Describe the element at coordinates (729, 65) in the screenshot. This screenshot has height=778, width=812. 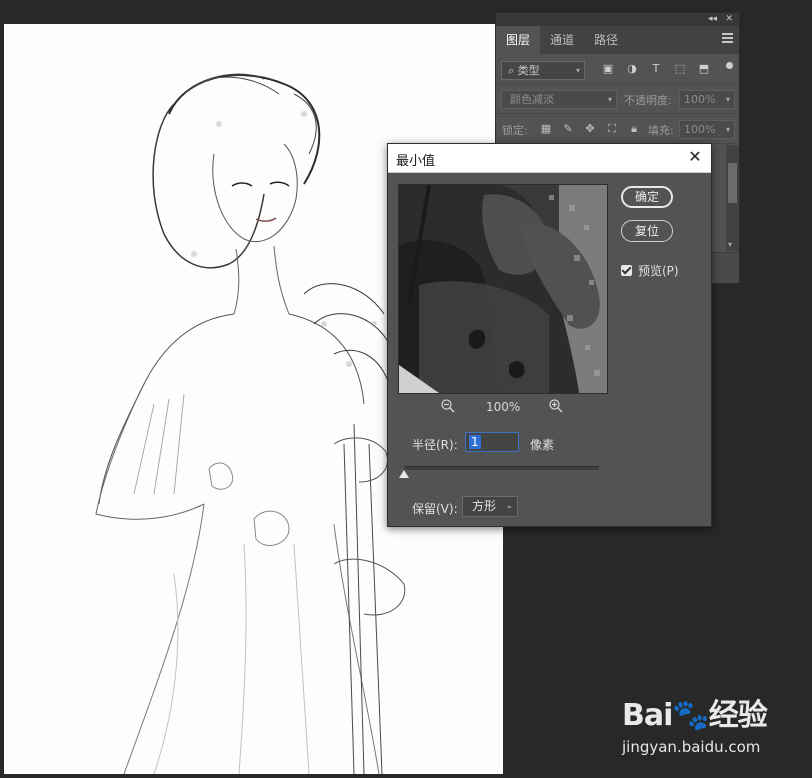
I see `filter-toggle-icon` at that location.